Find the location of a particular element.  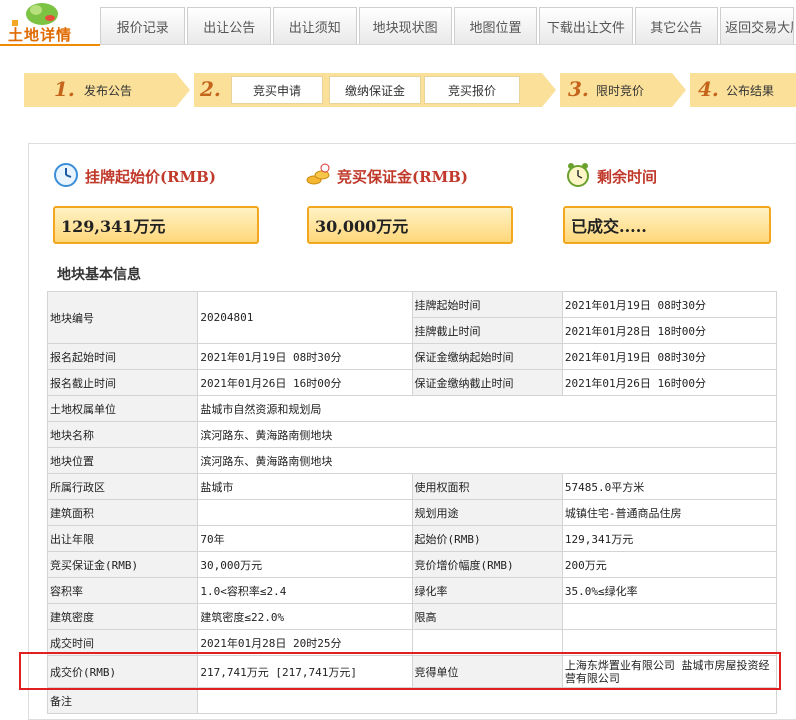

table-row: 建筑面积 规划用途 城镇住宅-普通商品住房 is located at coordinates (412, 512).